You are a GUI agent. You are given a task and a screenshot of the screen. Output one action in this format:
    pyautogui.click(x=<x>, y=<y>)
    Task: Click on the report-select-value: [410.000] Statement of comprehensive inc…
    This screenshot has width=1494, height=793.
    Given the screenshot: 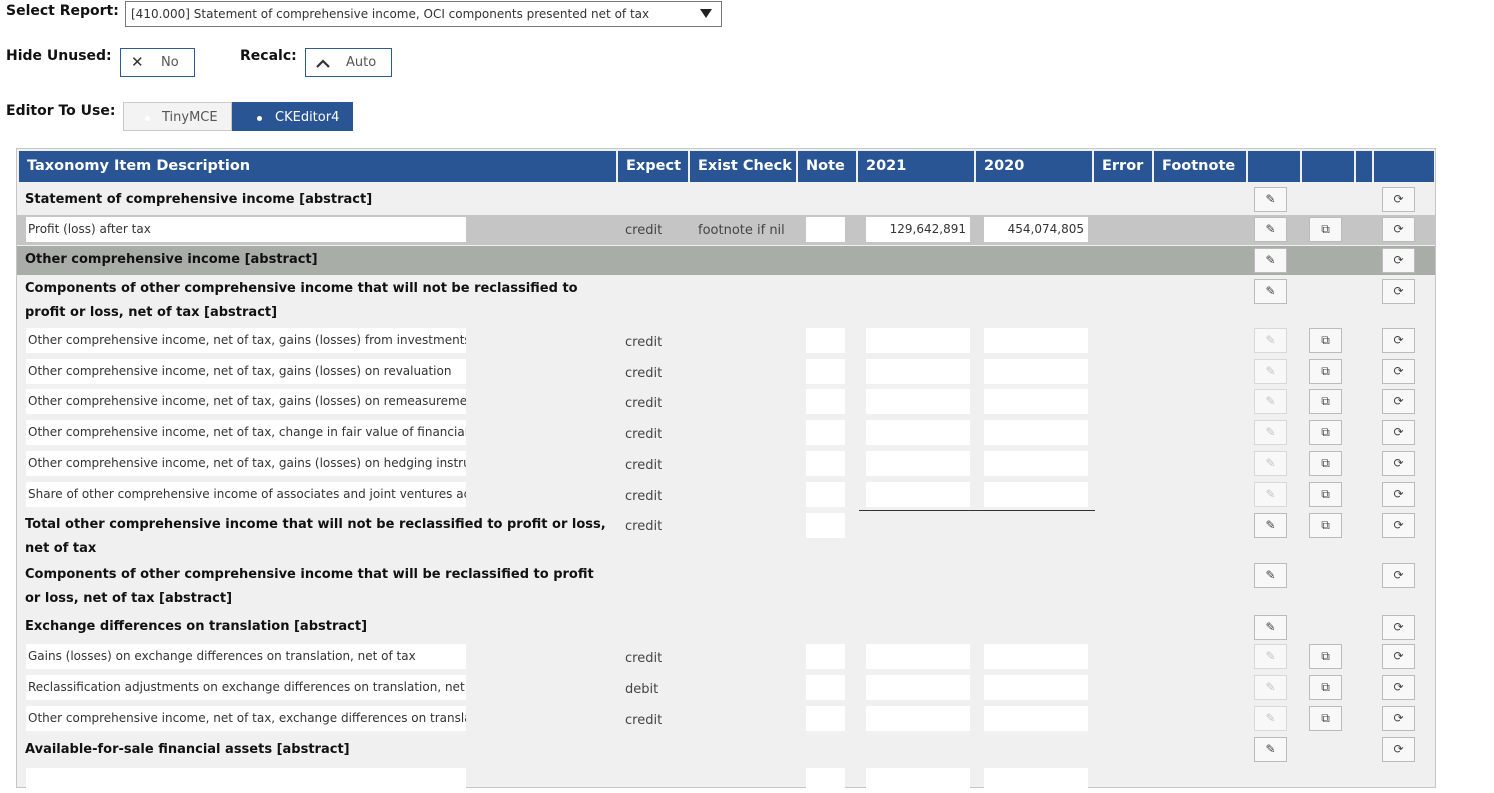 What is the action you would take?
    pyautogui.click(x=390, y=14)
    